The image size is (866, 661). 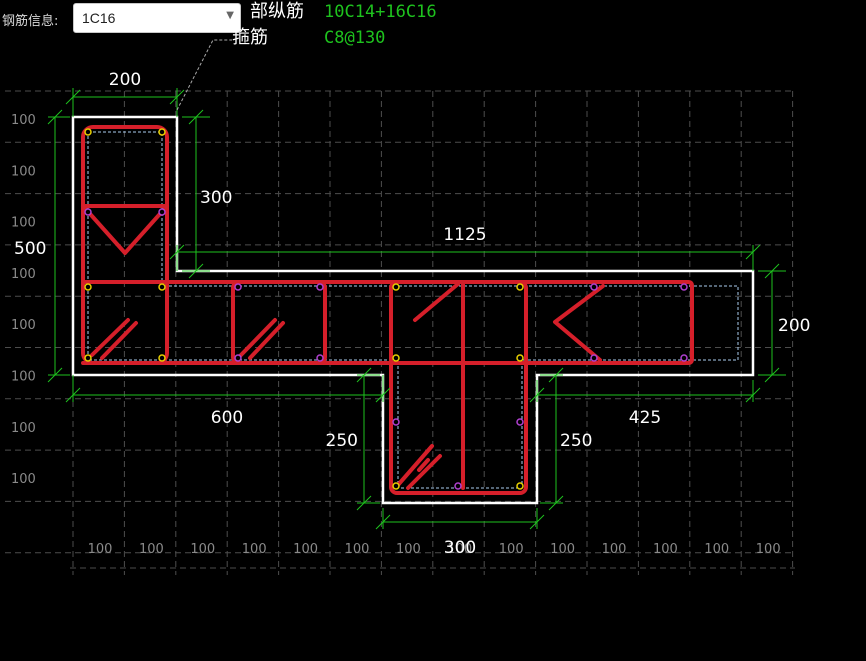 I want to click on longitudinal-rebar-label: 部纵筋, so click(x=277, y=11).